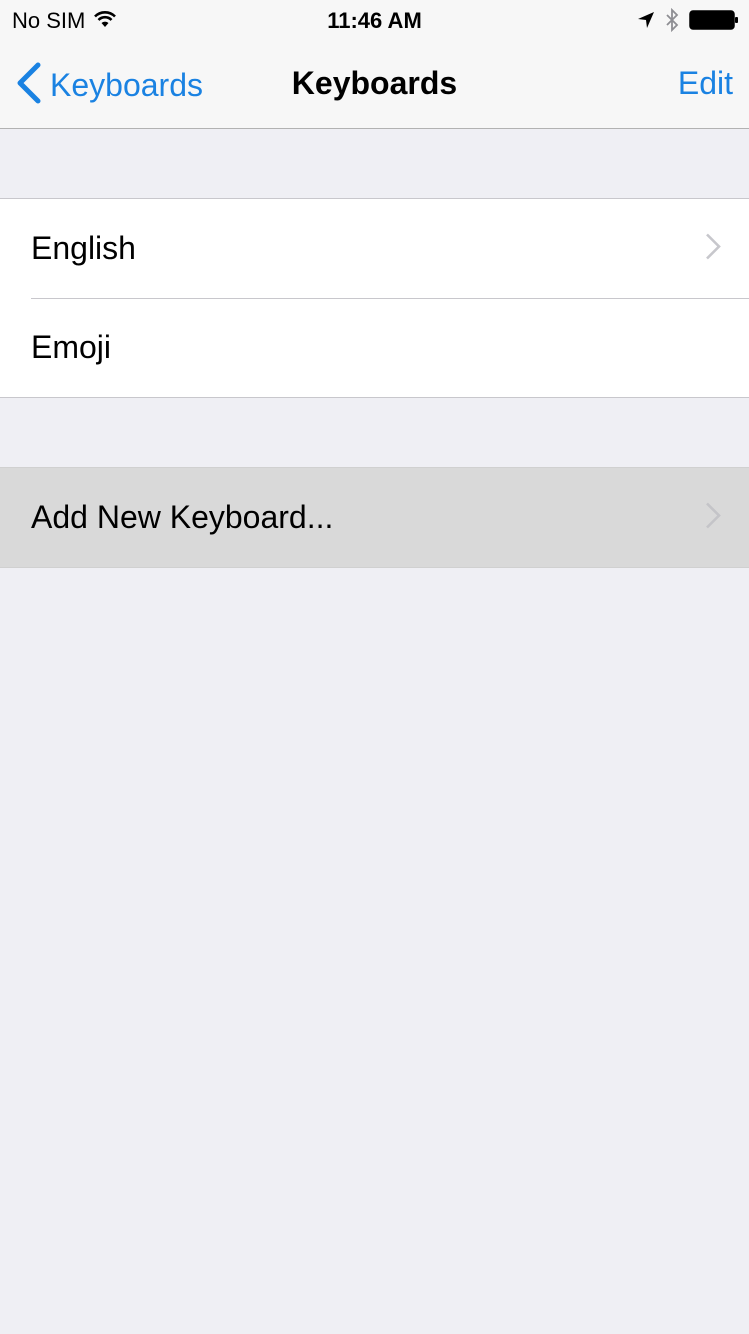  What do you see at coordinates (83, 248) in the screenshot?
I see `row-label: English` at bounding box center [83, 248].